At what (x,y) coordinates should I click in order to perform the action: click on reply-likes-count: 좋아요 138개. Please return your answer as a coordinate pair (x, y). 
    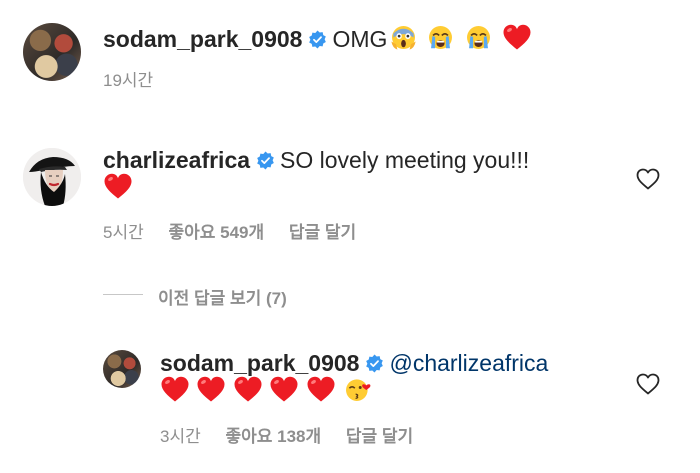
    Looking at the image, I should click on (273, 436).